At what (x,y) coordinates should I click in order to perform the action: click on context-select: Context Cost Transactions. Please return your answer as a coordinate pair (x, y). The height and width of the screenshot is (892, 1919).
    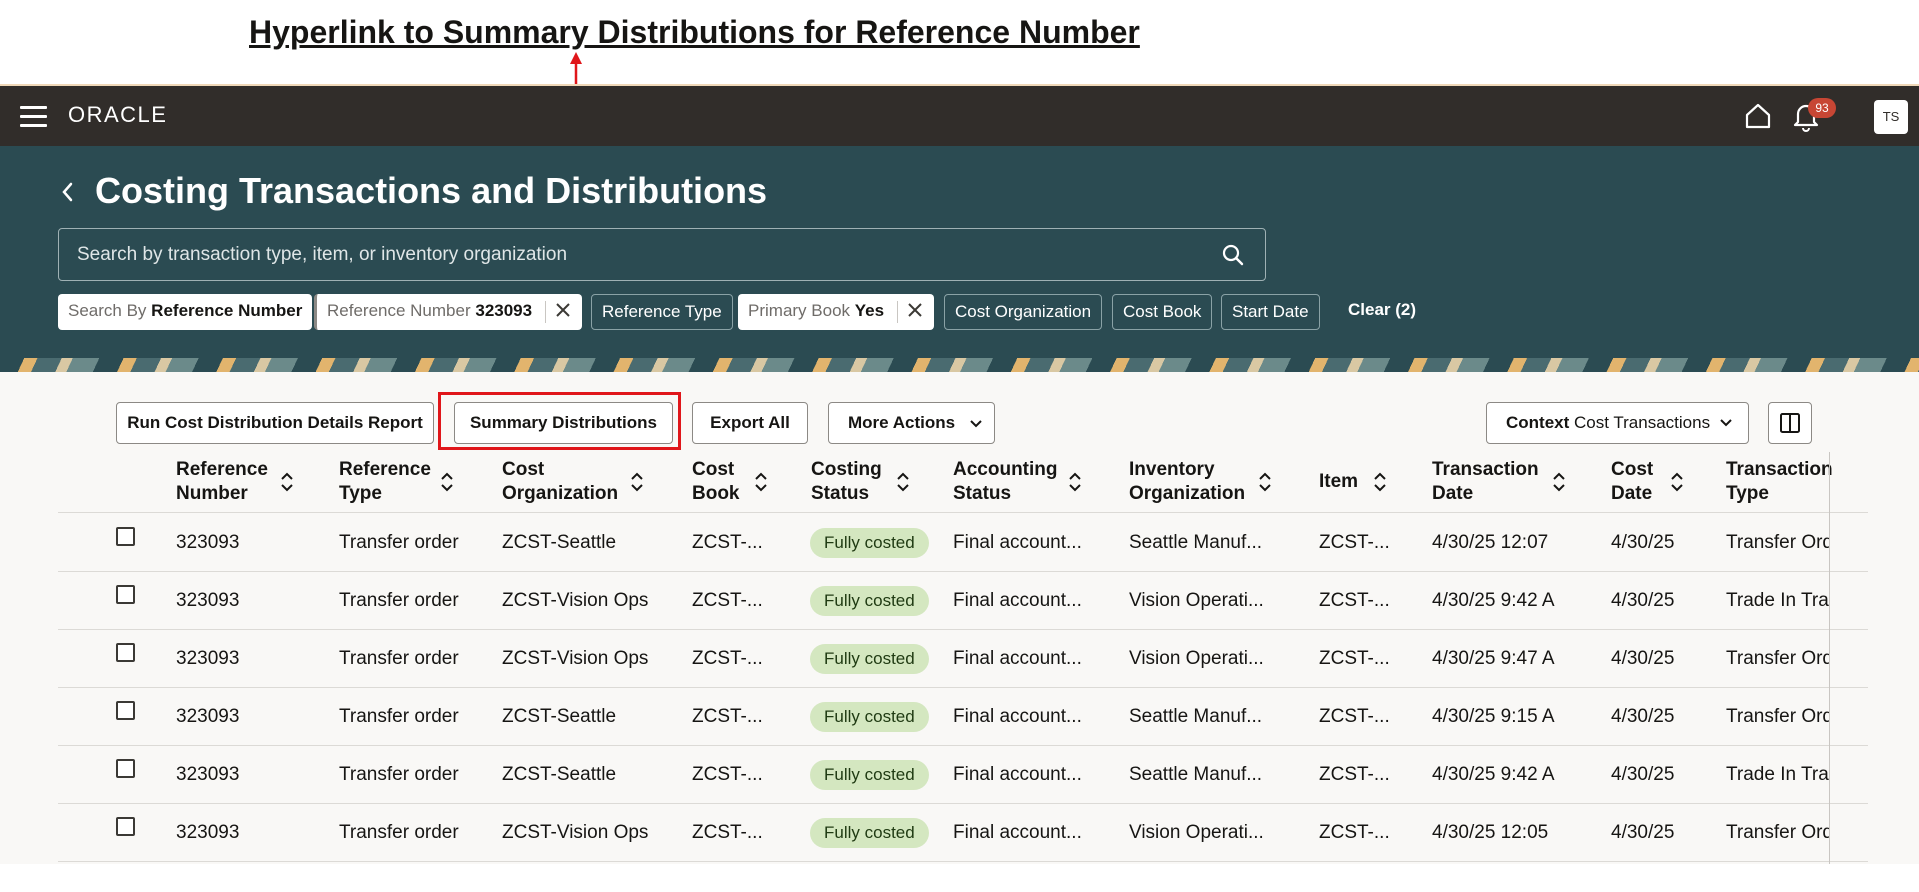
    Looking at the image, I should click on (1617, 423).